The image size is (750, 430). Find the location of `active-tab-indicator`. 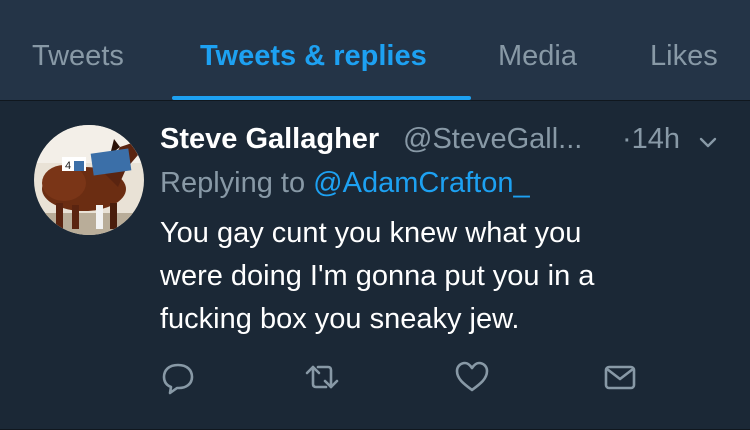

active-tab-indicator is located at coordinates (321, 98).